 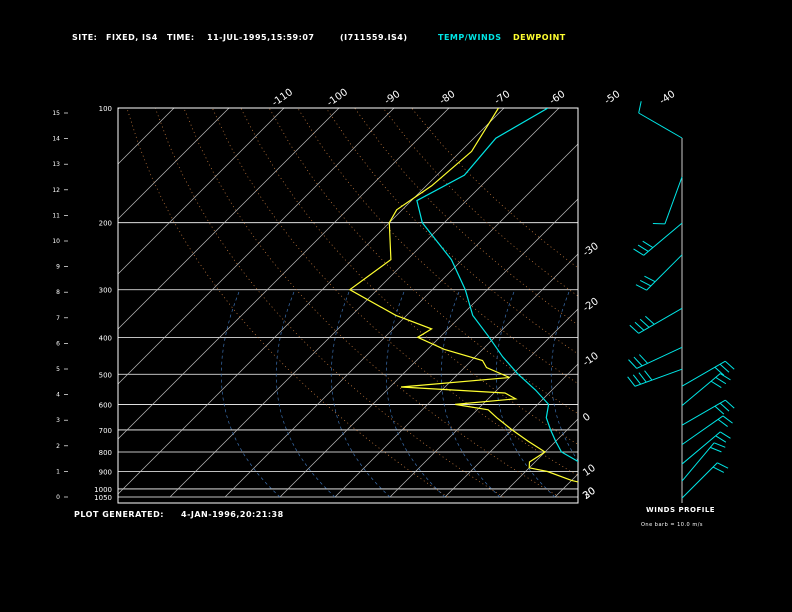 What do you see at coordinates (448, 98) in the screenshot?
I see `top-temp-label: -80` at bounding box center [448, 98].